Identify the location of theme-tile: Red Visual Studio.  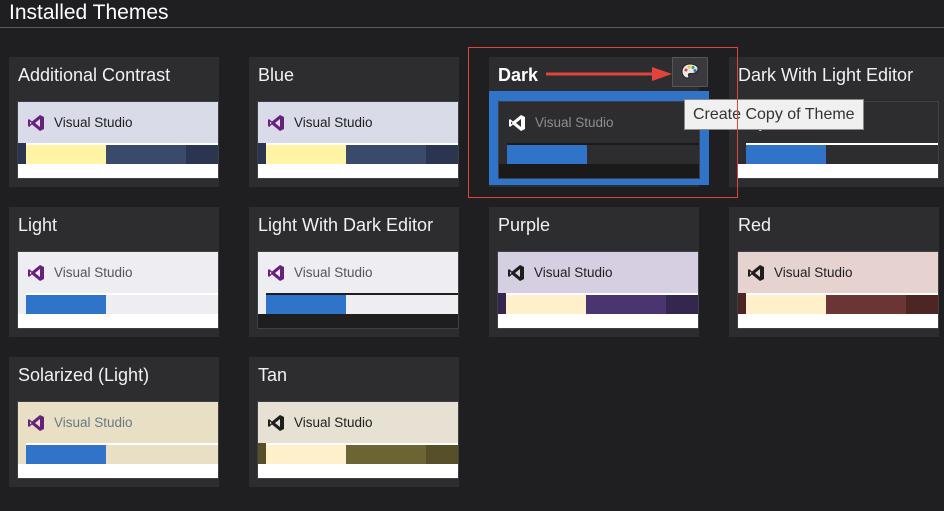
(834, 272).